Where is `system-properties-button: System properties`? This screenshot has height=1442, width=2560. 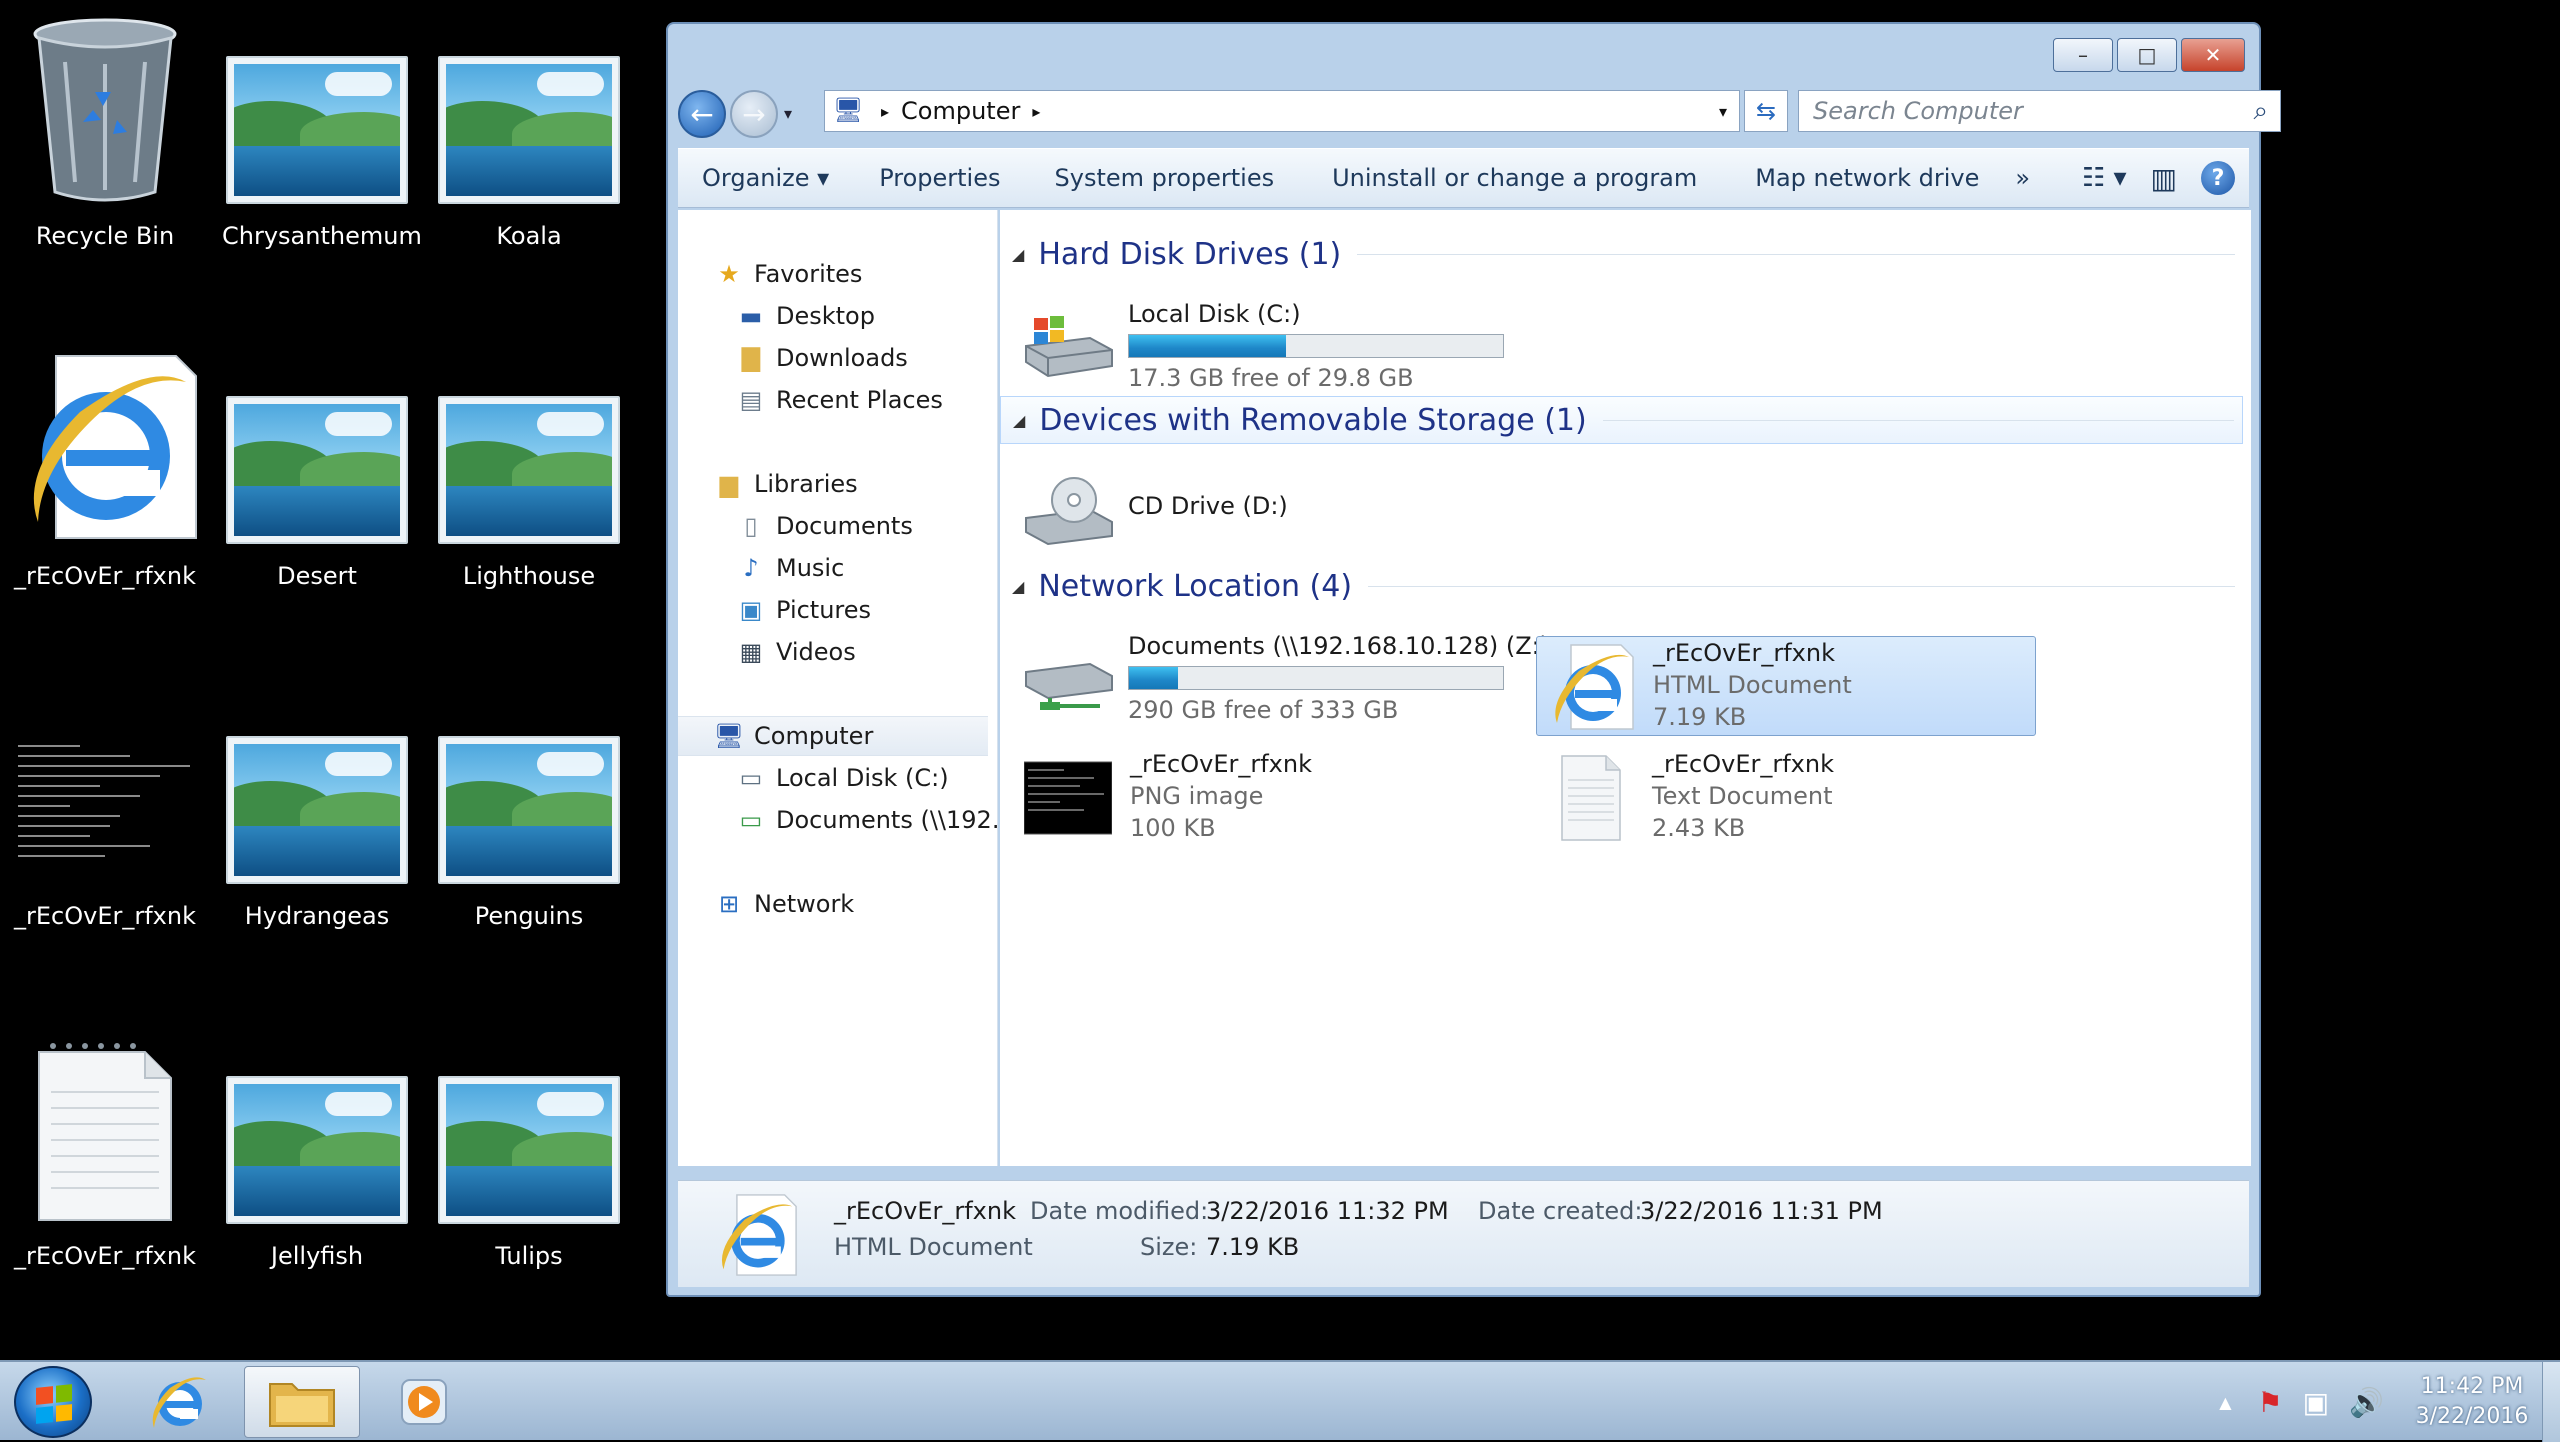
system-properties-button: System properties is located at coordinates (1165, 178).